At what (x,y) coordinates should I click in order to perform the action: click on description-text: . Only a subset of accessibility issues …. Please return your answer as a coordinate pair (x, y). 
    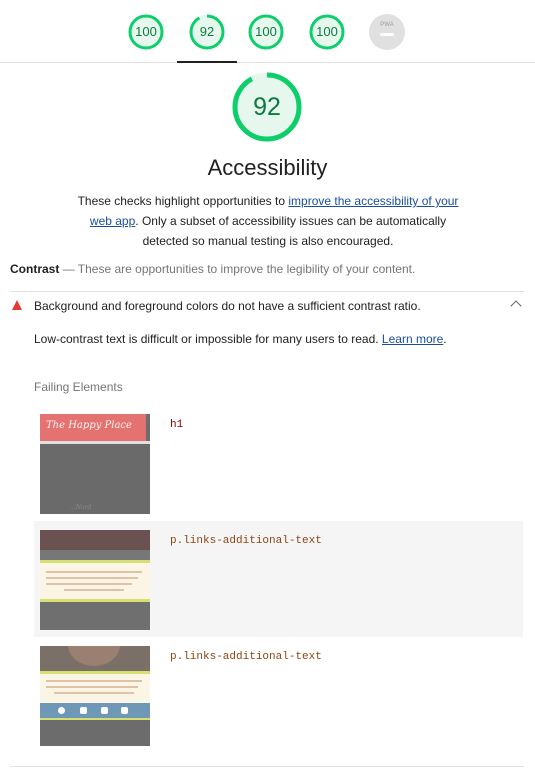
    Looking at the image, I should click on (291, 231).